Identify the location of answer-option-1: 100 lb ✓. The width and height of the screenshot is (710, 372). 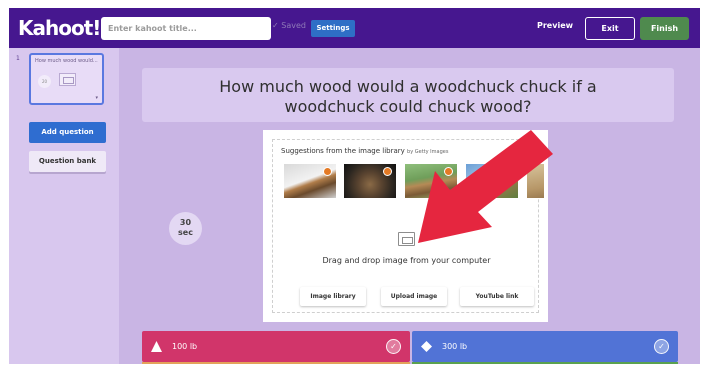
(276, 346).